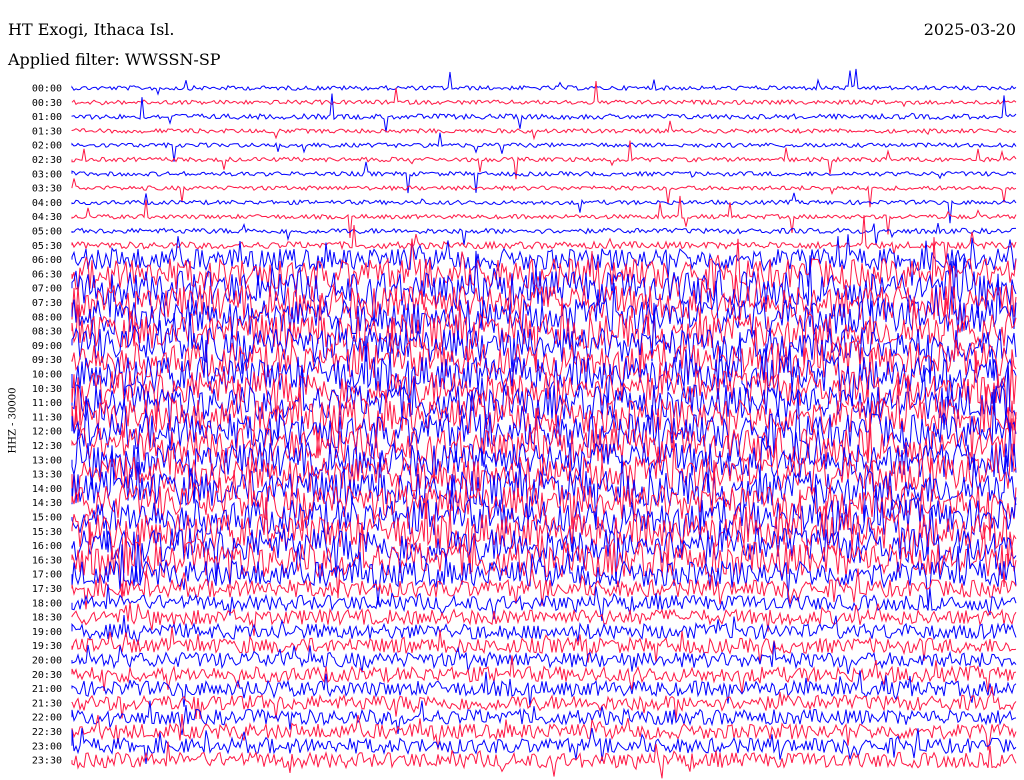  I want to click on tick-label-1700: 17:00, so click(47, 575).